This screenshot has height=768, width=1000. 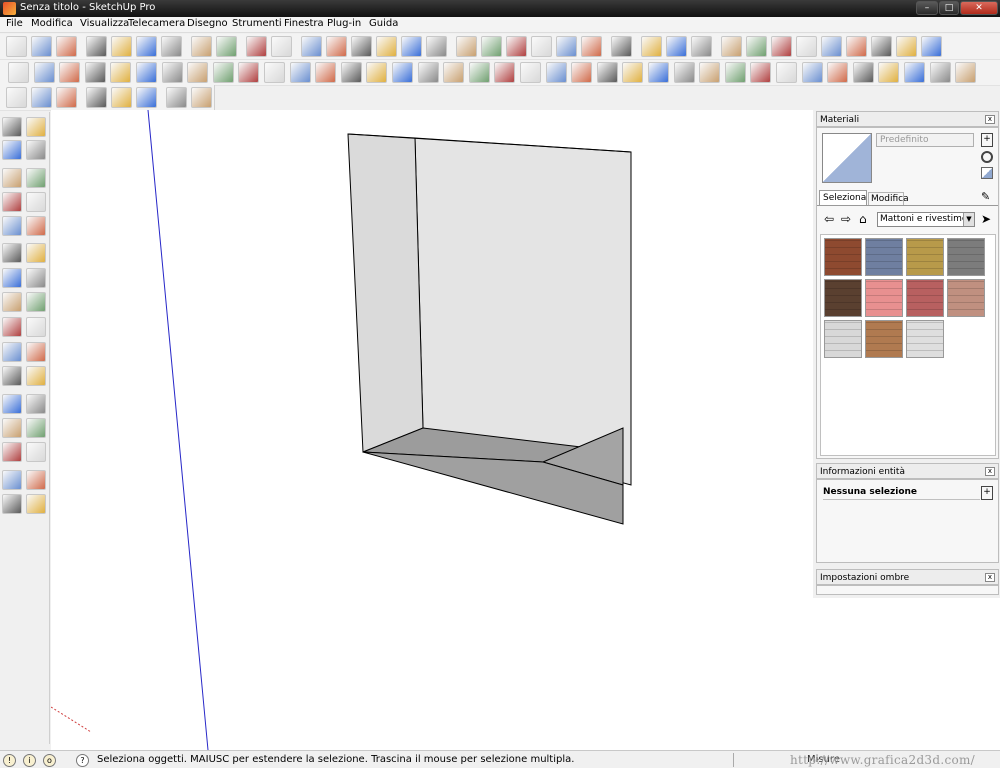 What do you see at coordinates (863, 219) in the screenshot?
I see `home-icon: ⌂` at bounding box center [863, 219].